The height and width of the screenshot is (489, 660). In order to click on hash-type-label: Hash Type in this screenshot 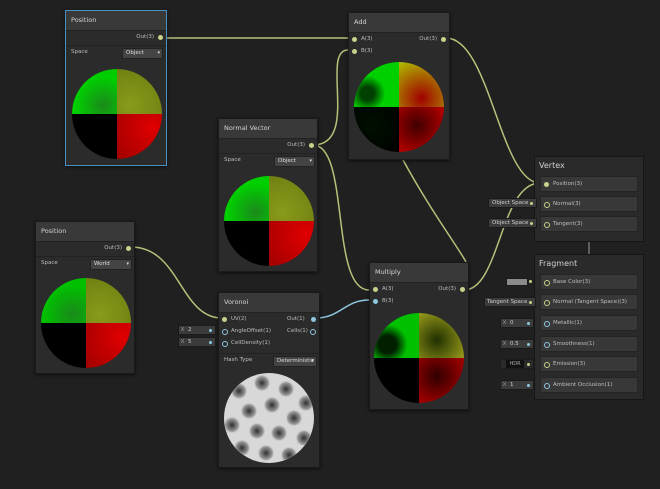, I will do `click(238, 360)`.